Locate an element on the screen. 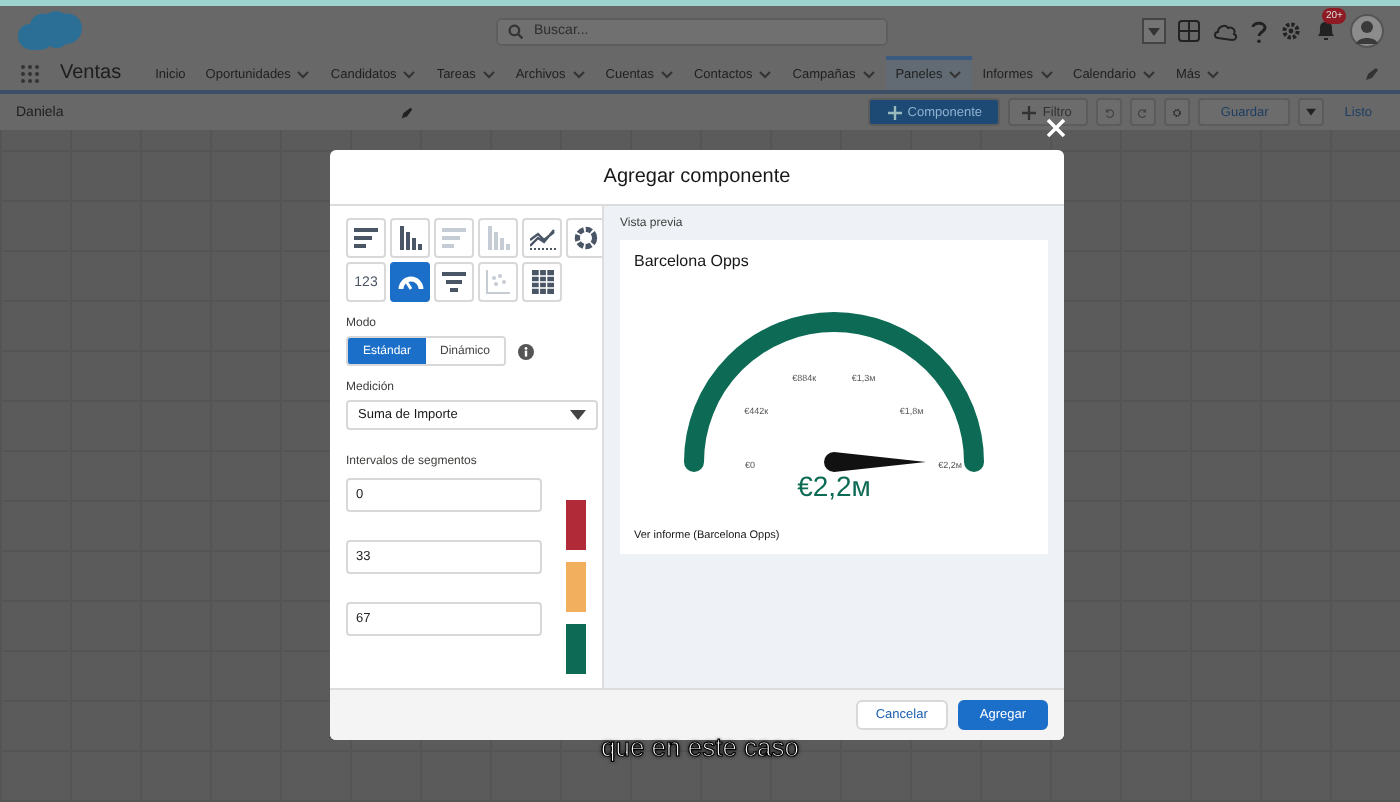 Image resolution: width=1400 pixels, height=802 pixels. table-chart-type-button is located at coordinates (542, 282).